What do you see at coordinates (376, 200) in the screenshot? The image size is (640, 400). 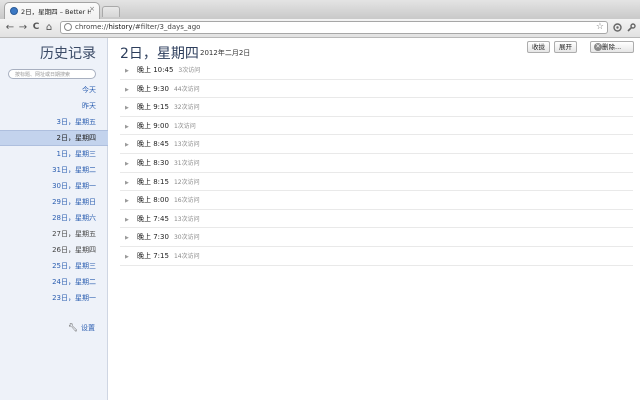 I see `visit-group-row: ▶ 晚上 8:00 16次访问` at bounding box center [376, 200].